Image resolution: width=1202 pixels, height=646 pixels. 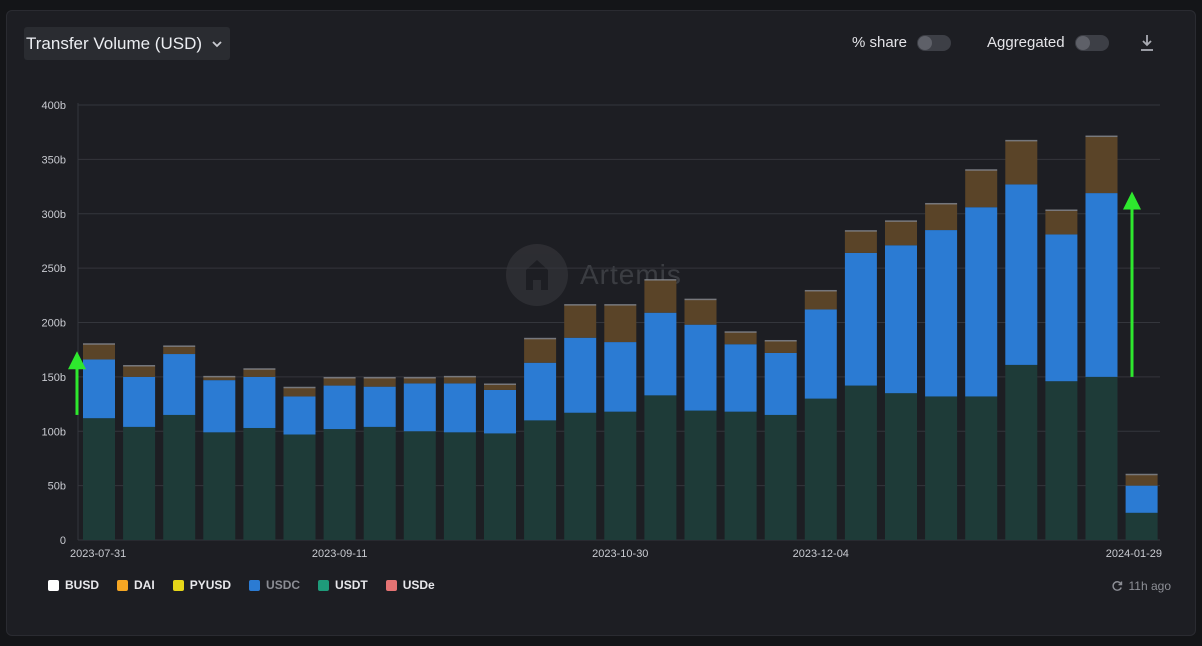 I want to click on x-tick-label: 2024-01-29, so click(x=1134, y=554).